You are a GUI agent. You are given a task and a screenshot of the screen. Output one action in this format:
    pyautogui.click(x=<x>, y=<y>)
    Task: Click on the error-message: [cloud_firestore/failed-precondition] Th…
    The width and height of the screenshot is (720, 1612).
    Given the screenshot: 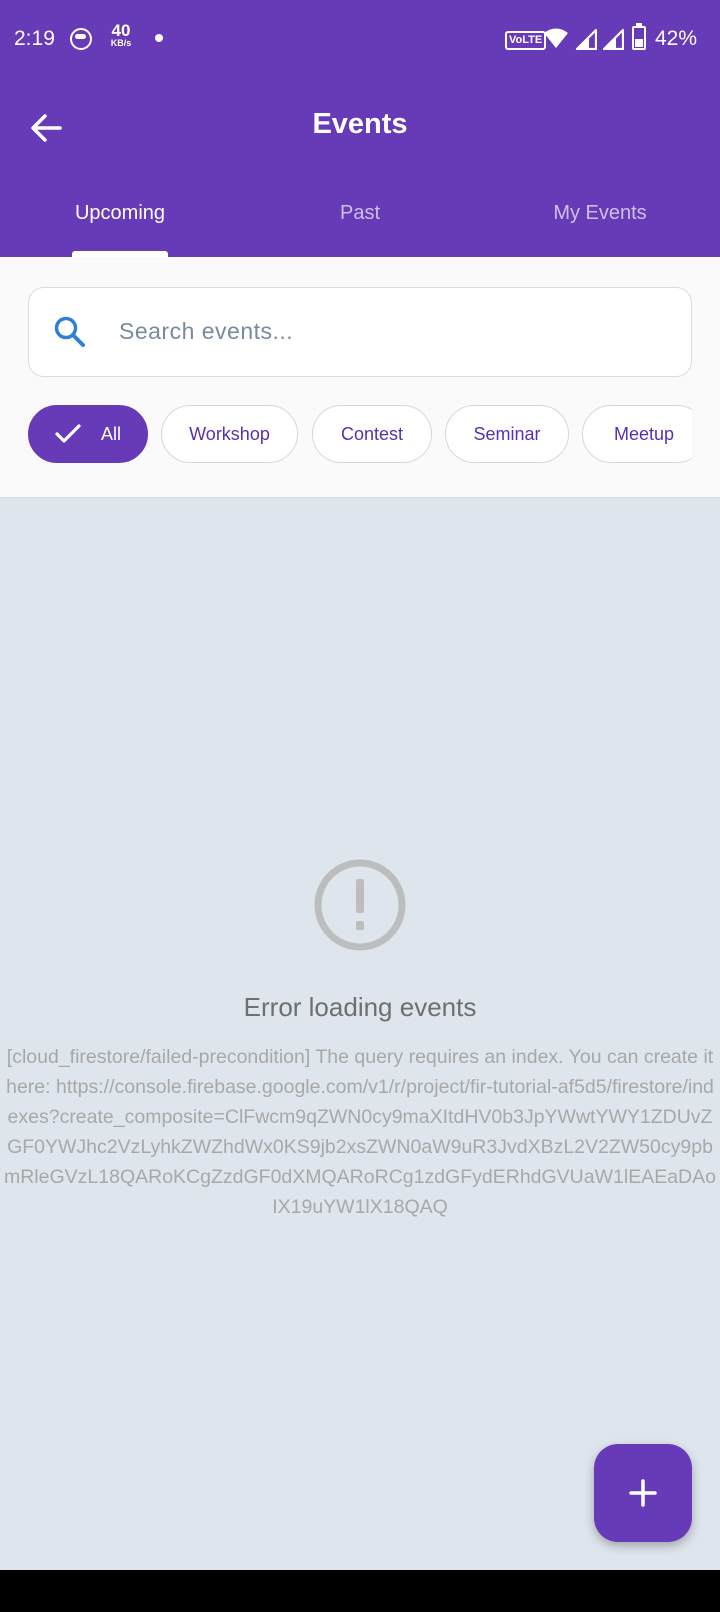 What is the action you would take?
    pyautogui.click(x=359, y=1132)
    